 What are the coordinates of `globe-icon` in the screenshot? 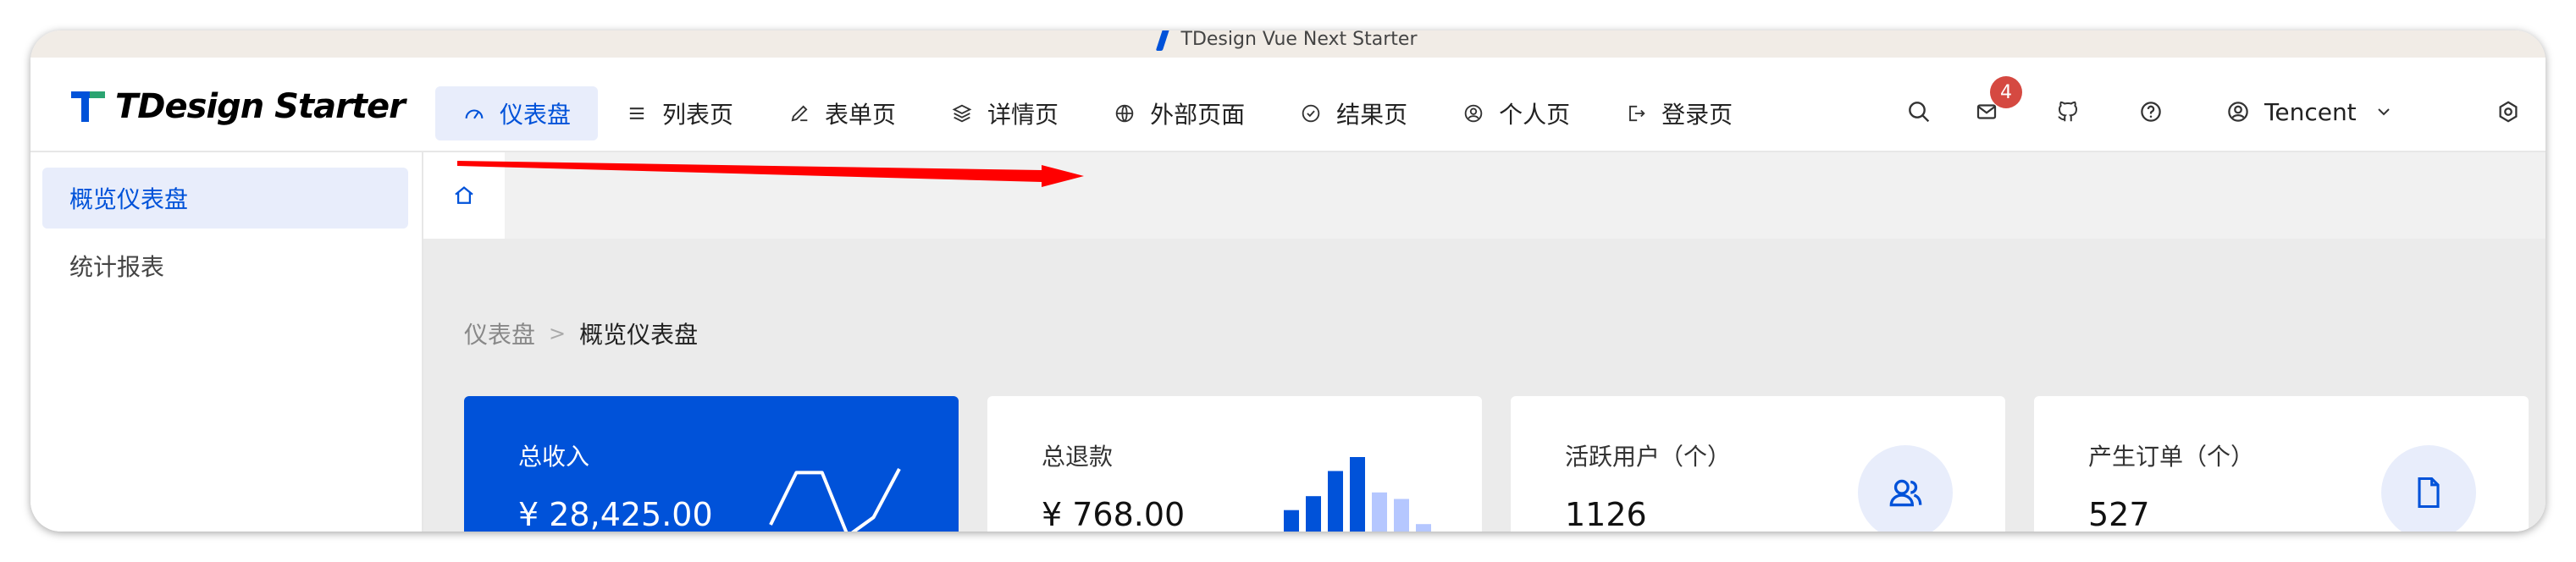 It's located at (1124, 113).